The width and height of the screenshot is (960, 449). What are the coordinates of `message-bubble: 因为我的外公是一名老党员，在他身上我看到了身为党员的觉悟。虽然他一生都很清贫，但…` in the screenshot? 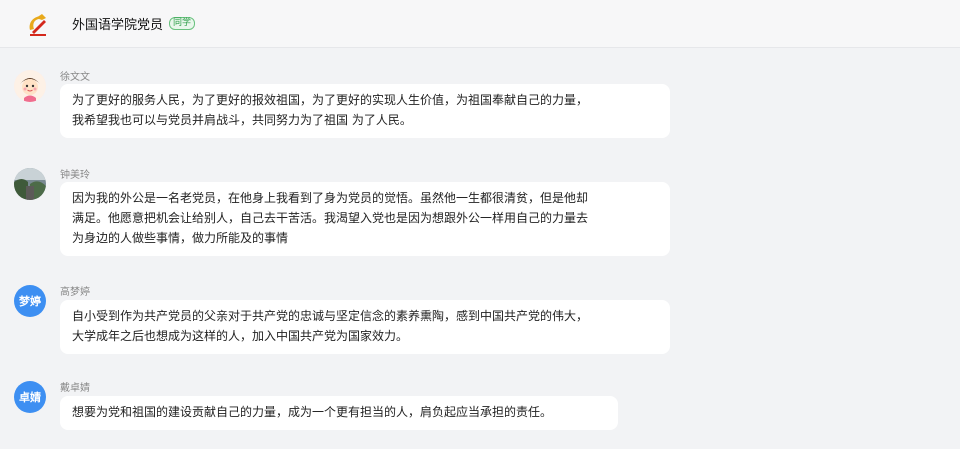 It's located at (365, 219).